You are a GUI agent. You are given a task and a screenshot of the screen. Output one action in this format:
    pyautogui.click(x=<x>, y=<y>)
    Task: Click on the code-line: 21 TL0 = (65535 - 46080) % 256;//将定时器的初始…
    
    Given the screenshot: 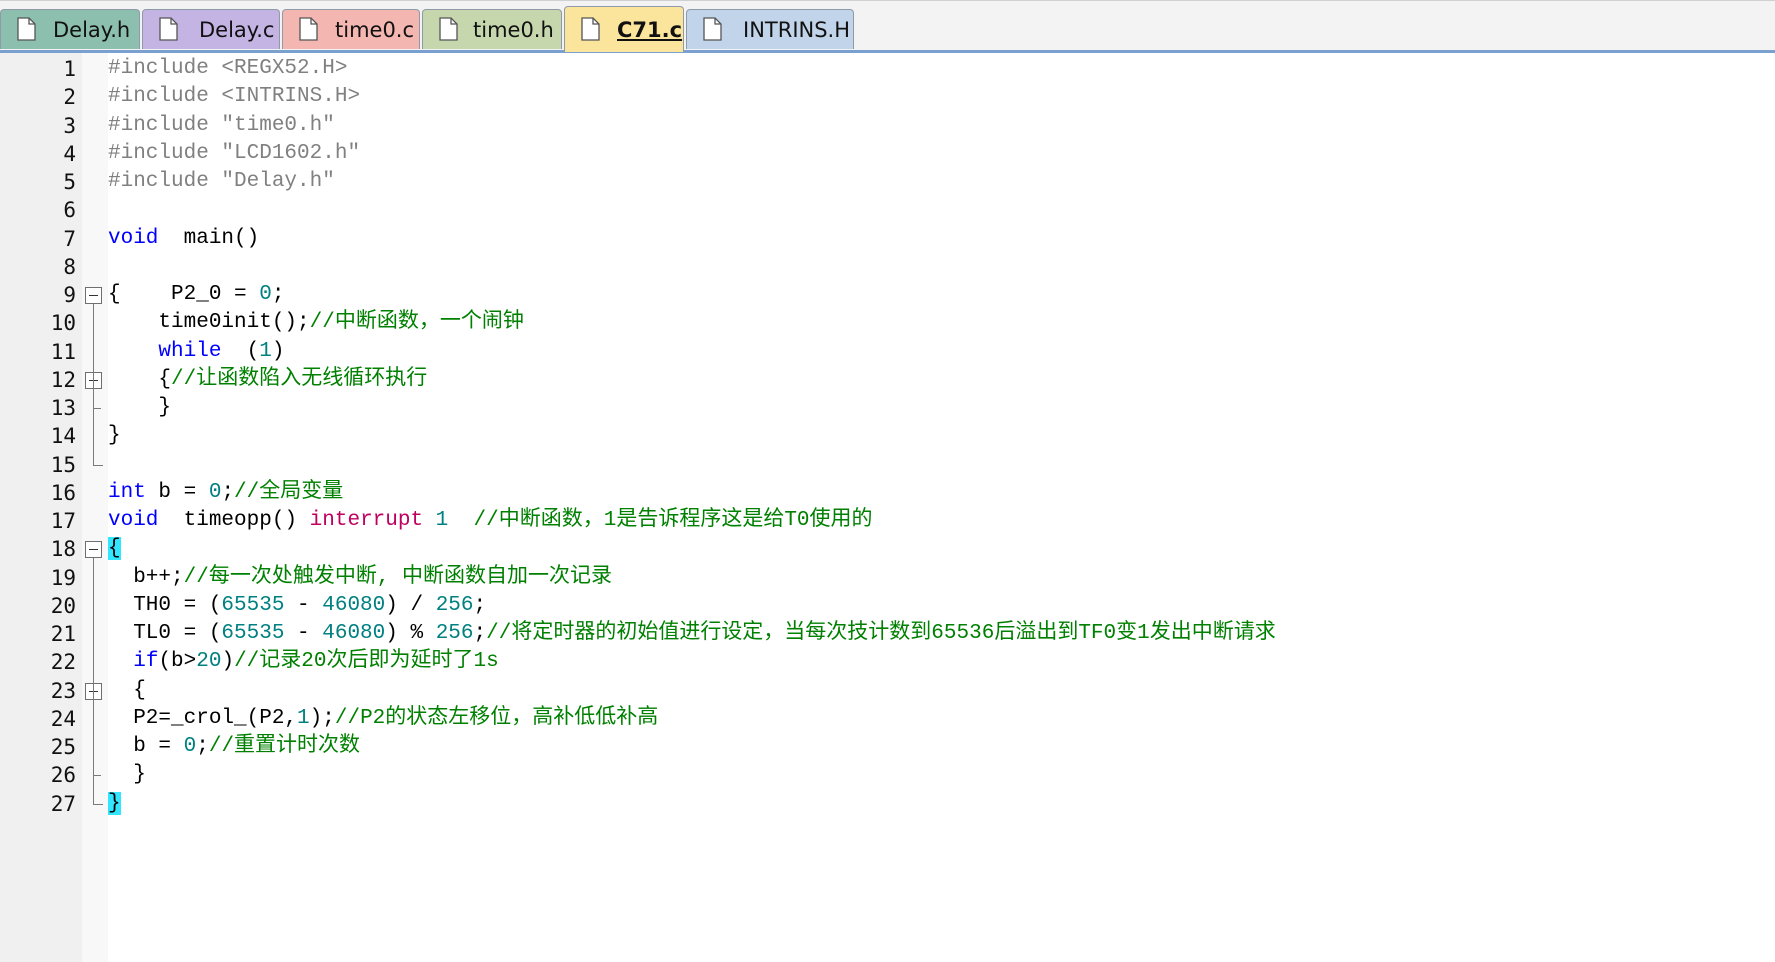 What is the action you would take?
    pyautogui.click(x=887, y=634)
    